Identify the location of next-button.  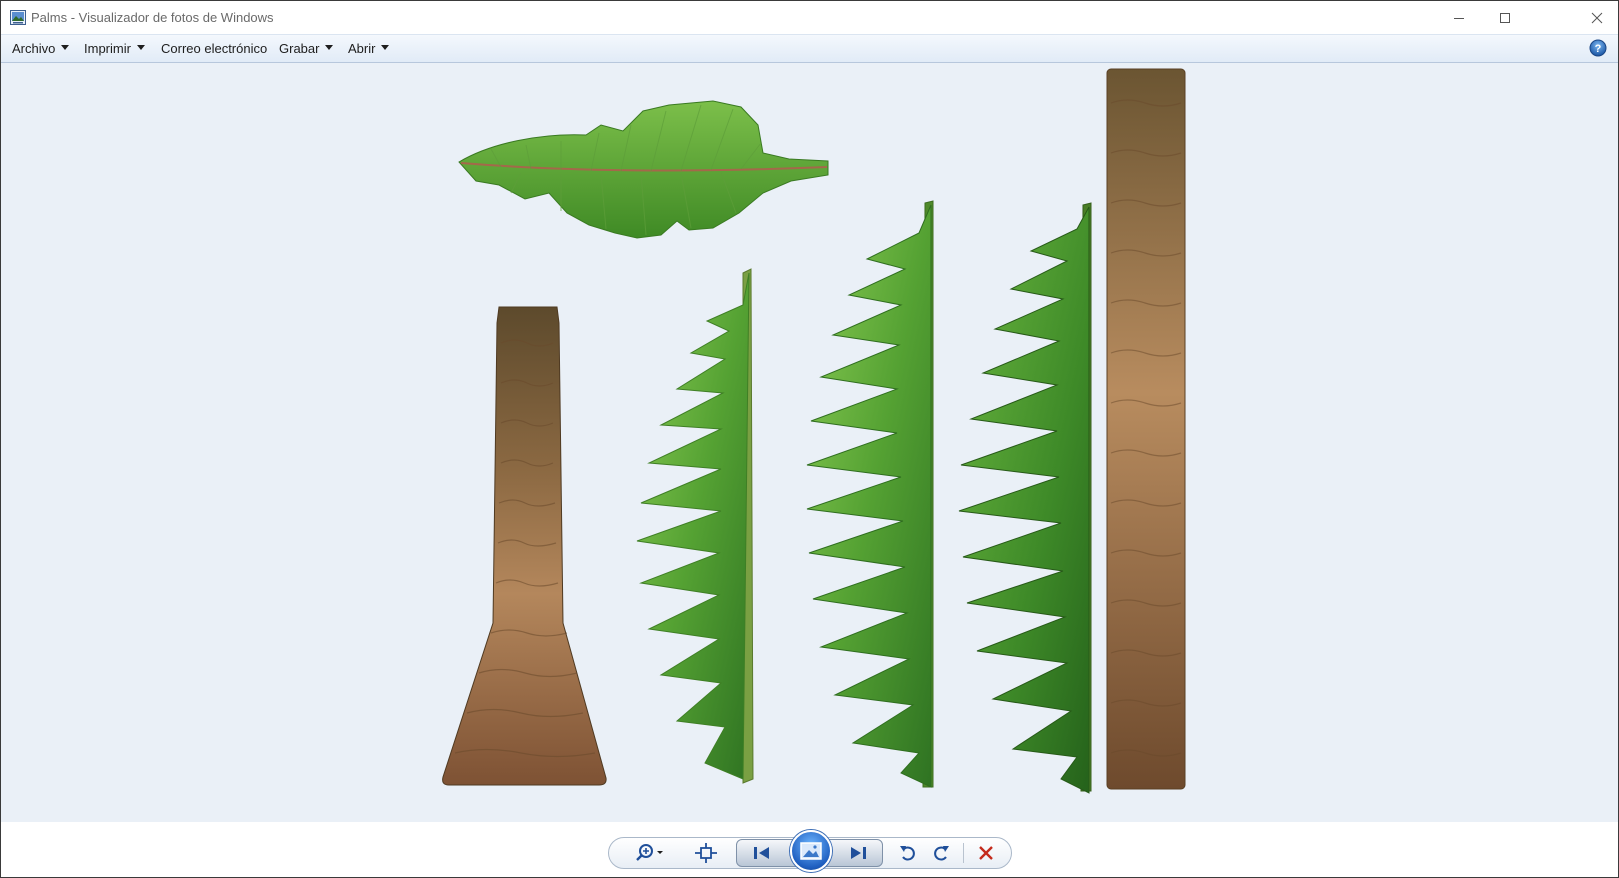
(858, 853).